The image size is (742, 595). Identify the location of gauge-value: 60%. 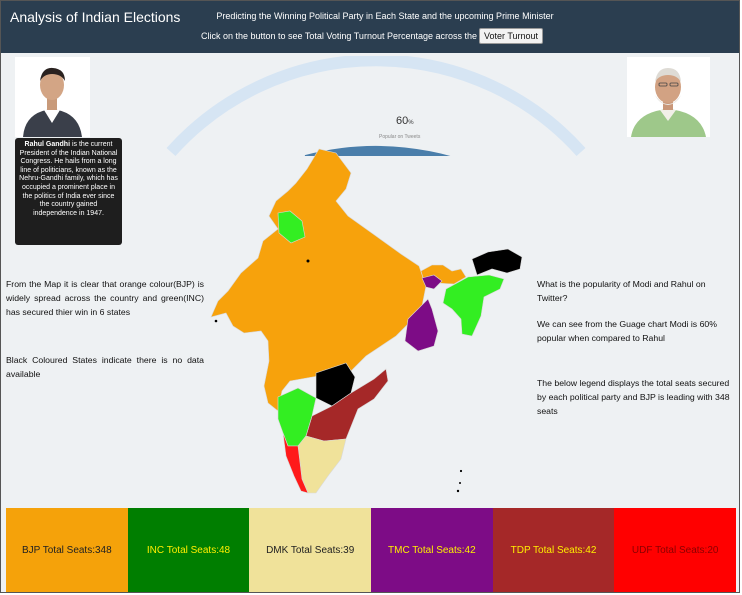
(405, 121).